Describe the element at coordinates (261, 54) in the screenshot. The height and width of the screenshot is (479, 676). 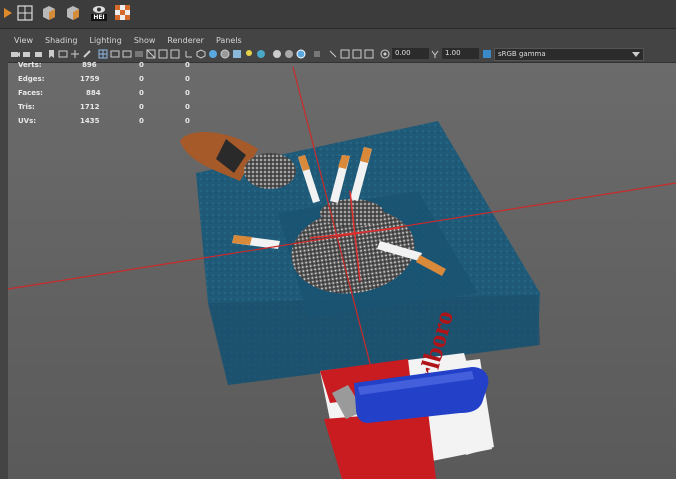
I see `shadows-icon` at that location.